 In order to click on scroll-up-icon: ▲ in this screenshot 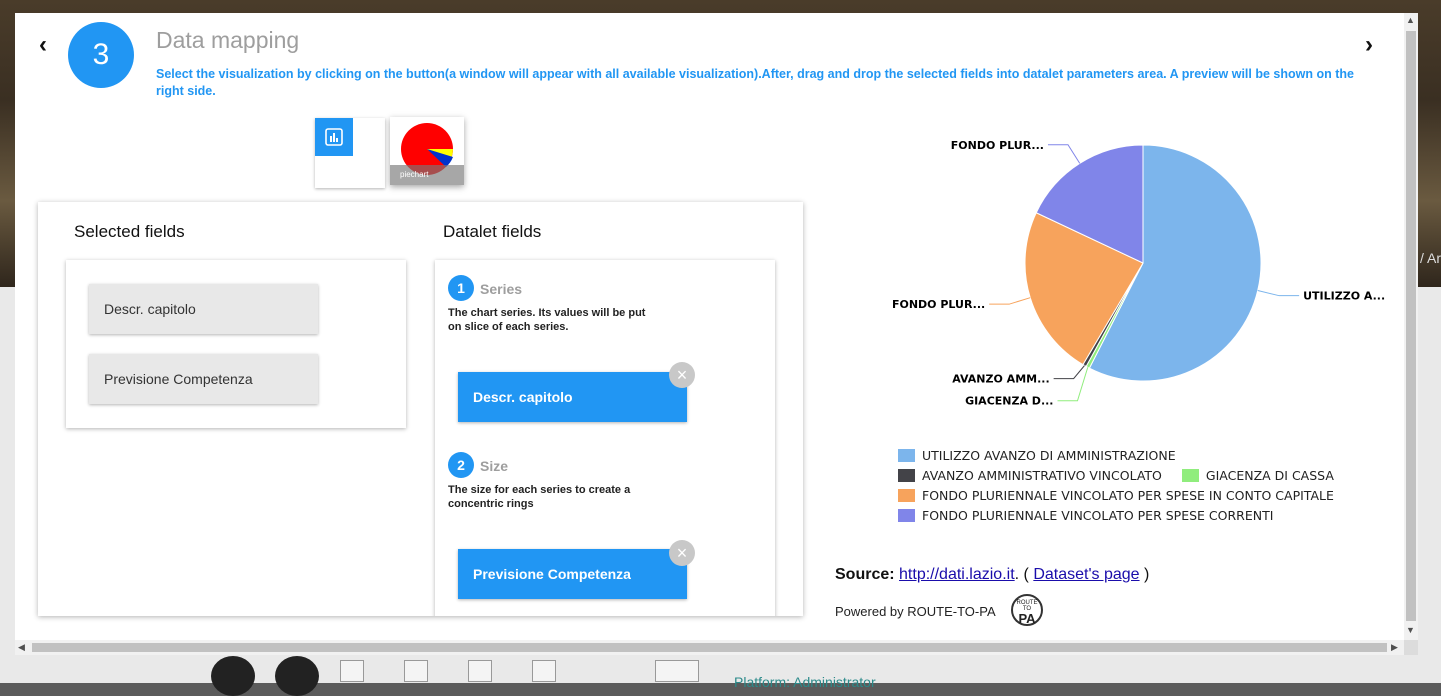, I will do `click(1410, 20)`.